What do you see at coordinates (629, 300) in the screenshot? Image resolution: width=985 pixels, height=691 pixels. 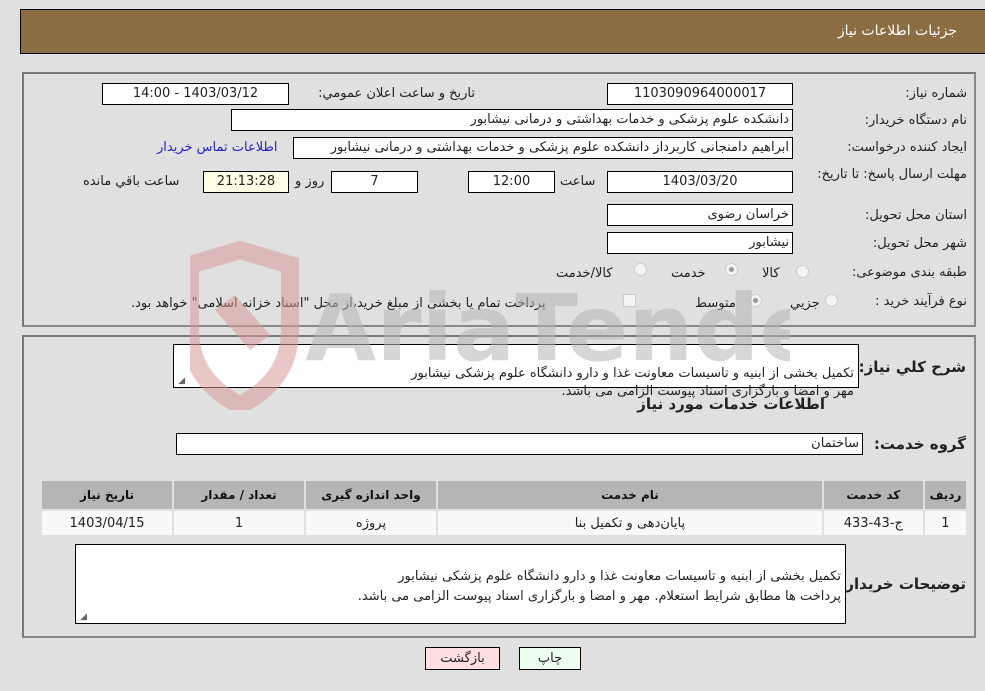 I see `treasury-checkbox` at bounding box center [629, 300].